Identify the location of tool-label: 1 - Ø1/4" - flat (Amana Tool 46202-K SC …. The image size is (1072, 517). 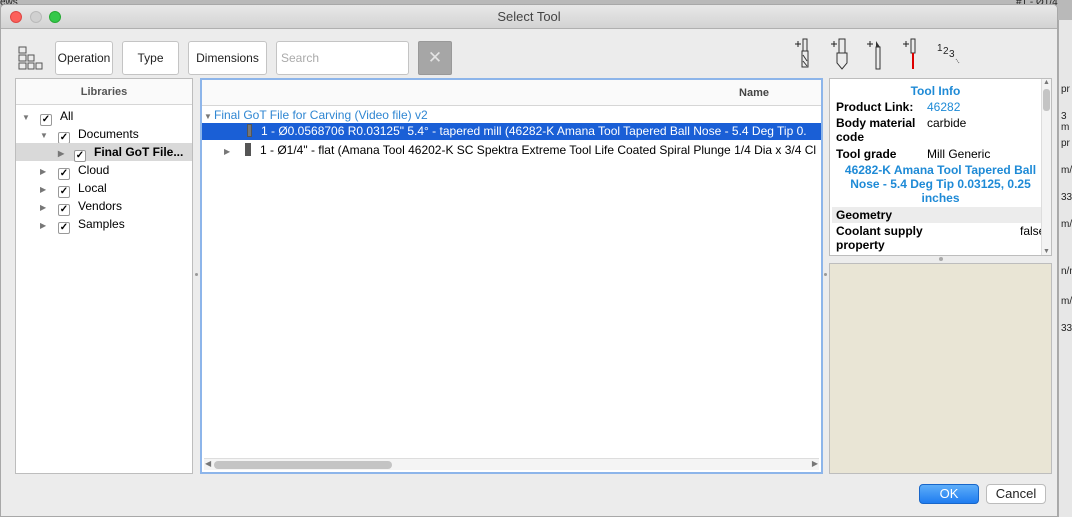
(538, 150).